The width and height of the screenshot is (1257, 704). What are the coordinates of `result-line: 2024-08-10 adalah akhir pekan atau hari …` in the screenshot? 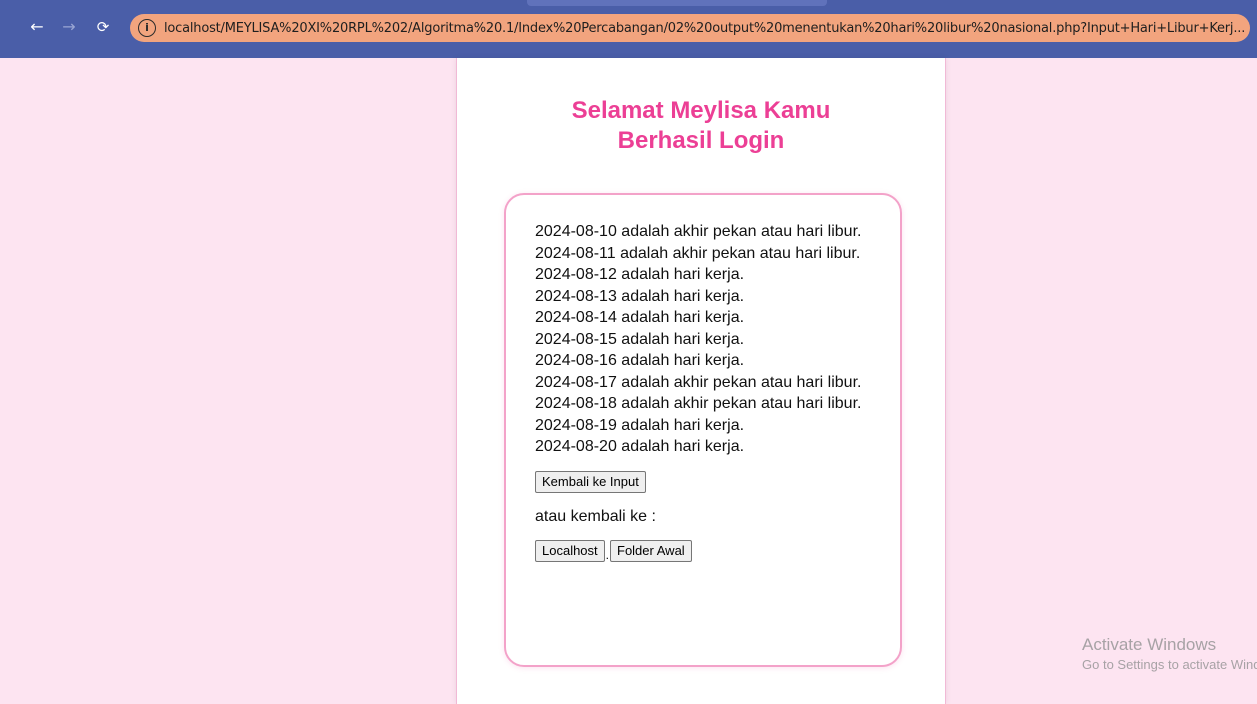 It's located at (698, 231).